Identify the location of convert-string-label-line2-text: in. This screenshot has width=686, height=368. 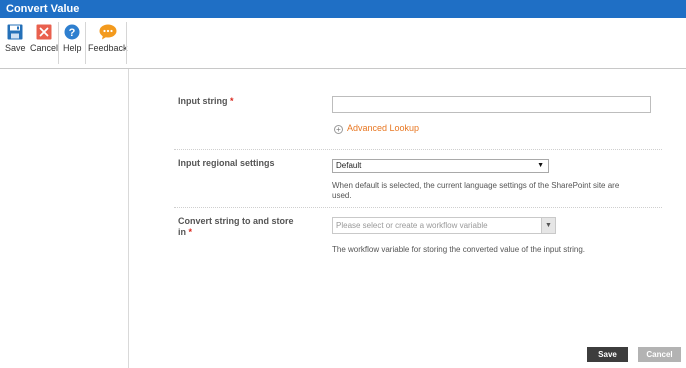
(182, 232).